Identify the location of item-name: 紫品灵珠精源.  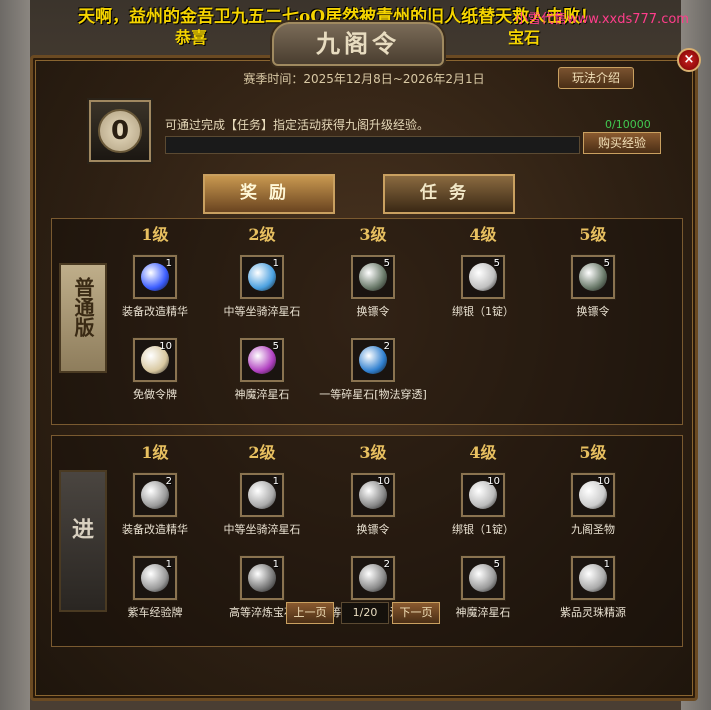
(593, 612).